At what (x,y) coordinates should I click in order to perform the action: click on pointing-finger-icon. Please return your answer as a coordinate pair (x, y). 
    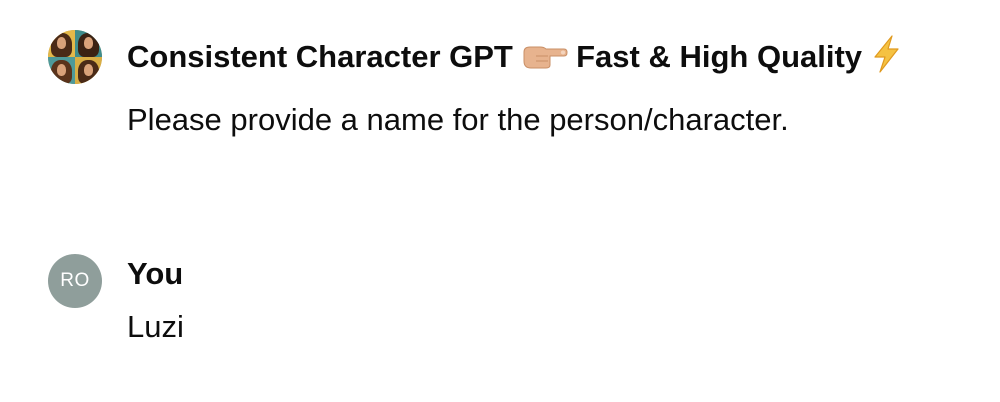
    Looking at the image, I should click on (545, 59).